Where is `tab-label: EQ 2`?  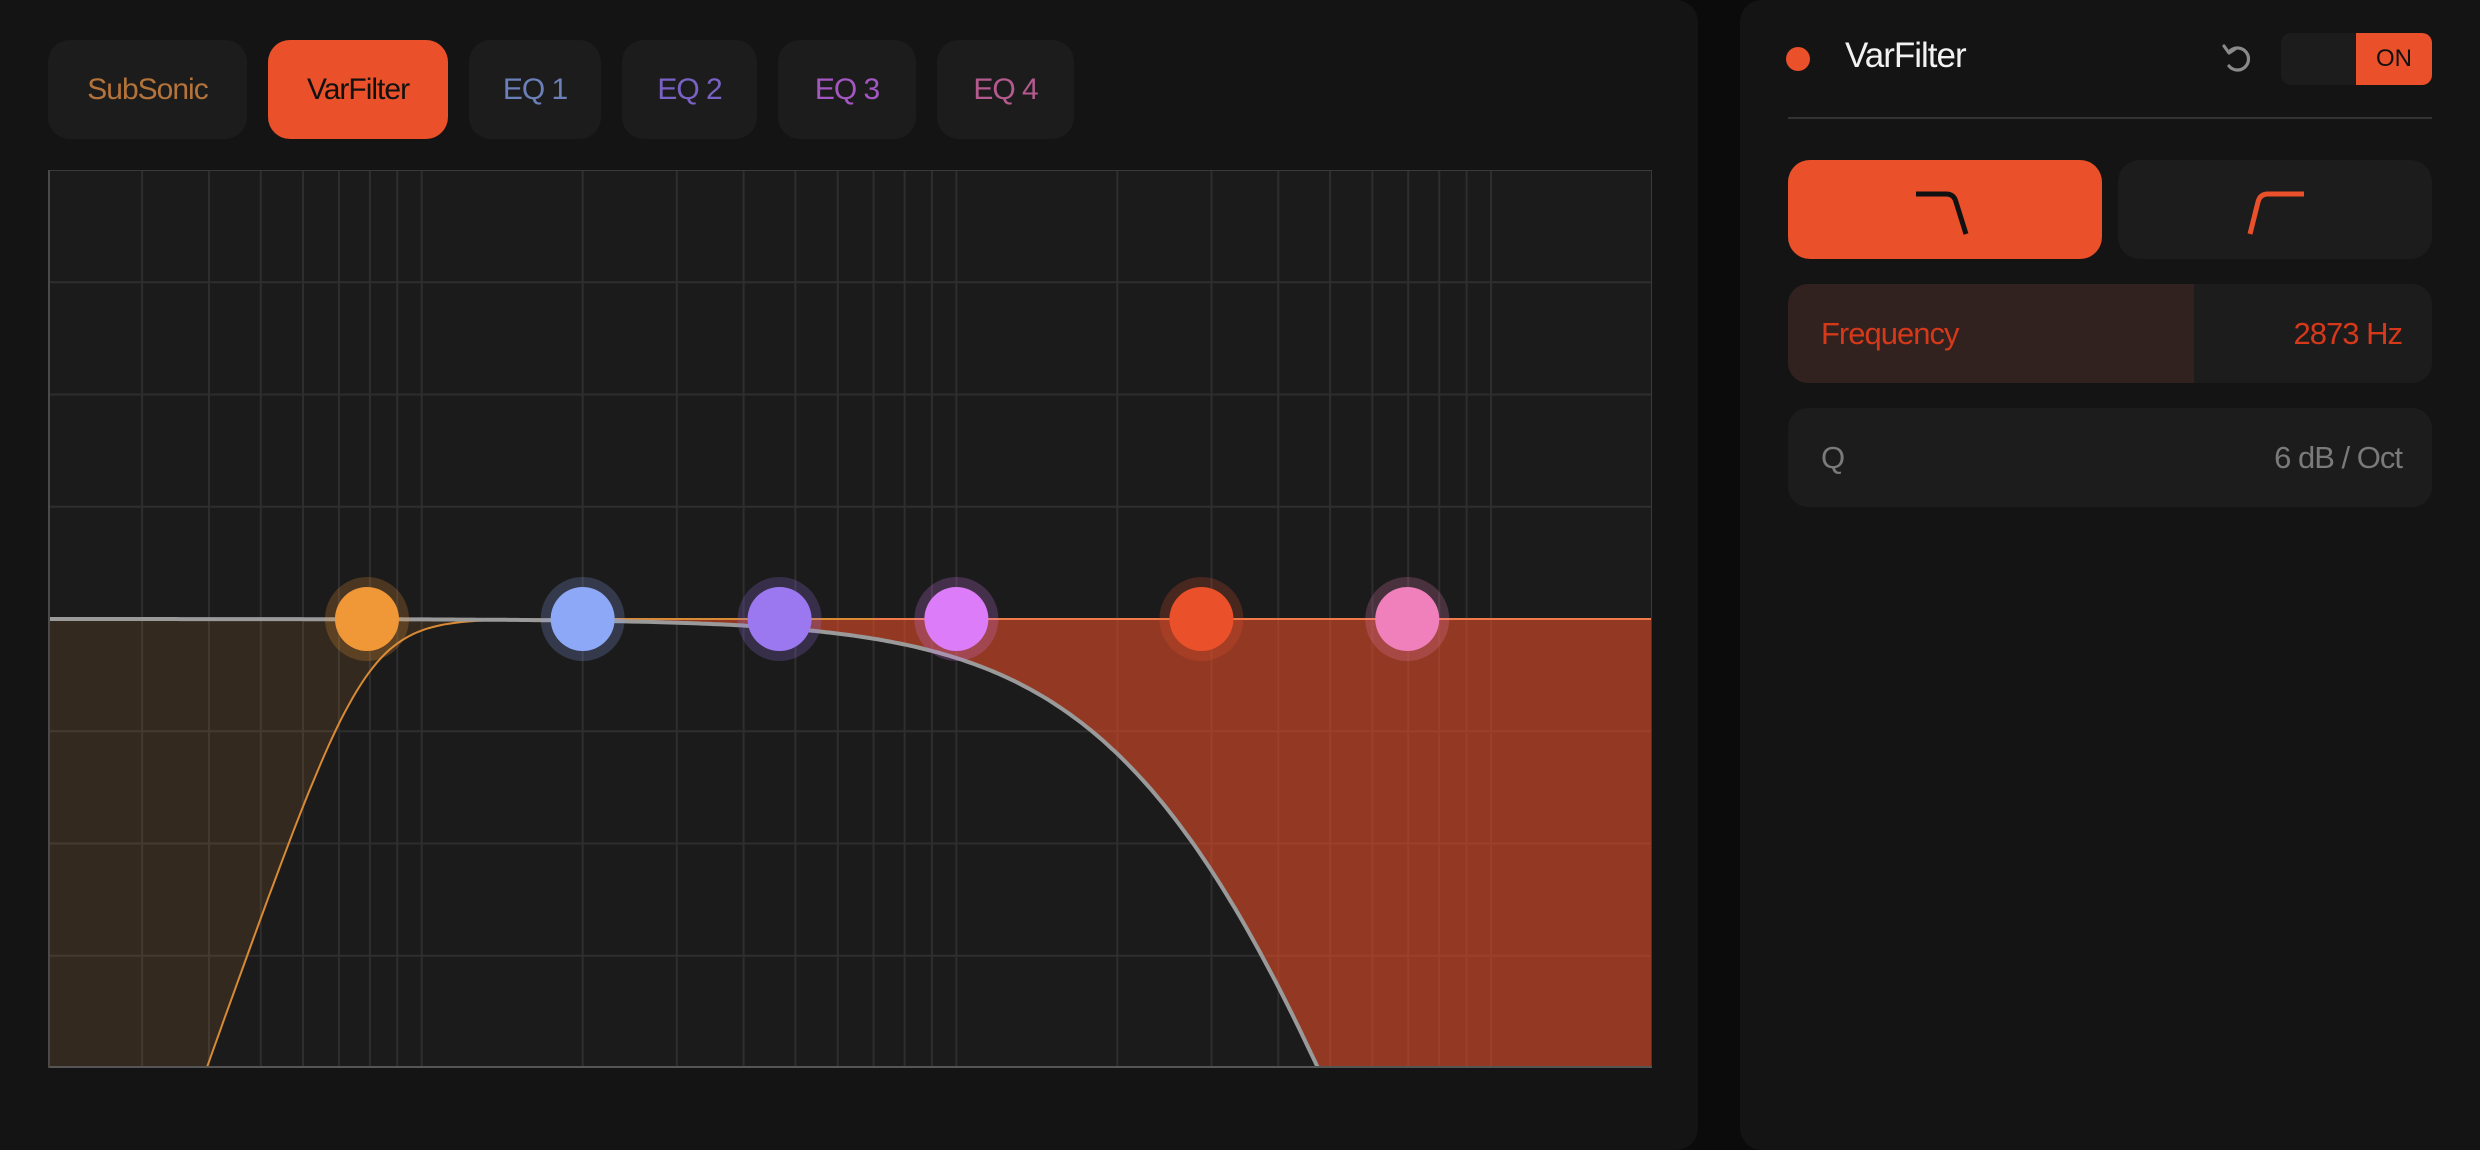 tab-label: EQ 2 is located at coordinates (689, 89).